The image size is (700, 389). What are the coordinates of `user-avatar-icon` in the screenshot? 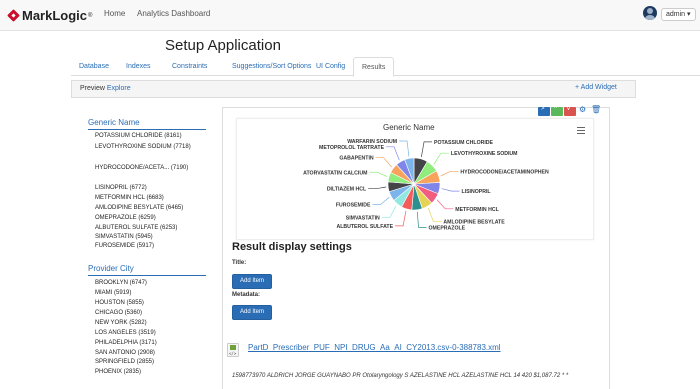 It's located at (650, 13).